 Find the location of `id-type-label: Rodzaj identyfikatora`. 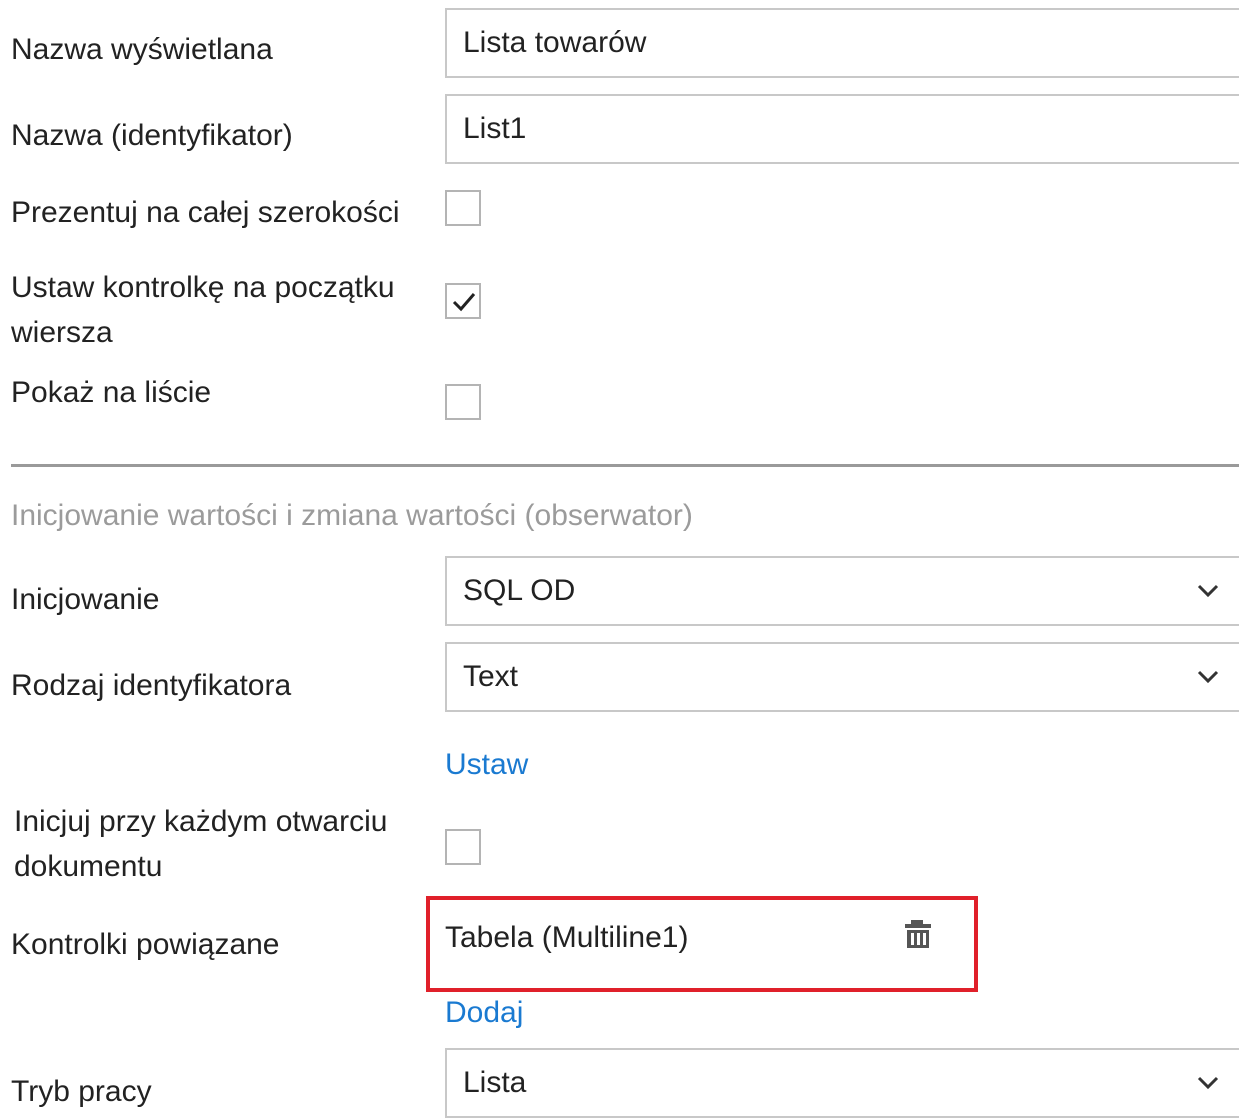

id-type-label: Rodzaj identyfikatora is located at coordinates (151, 685).